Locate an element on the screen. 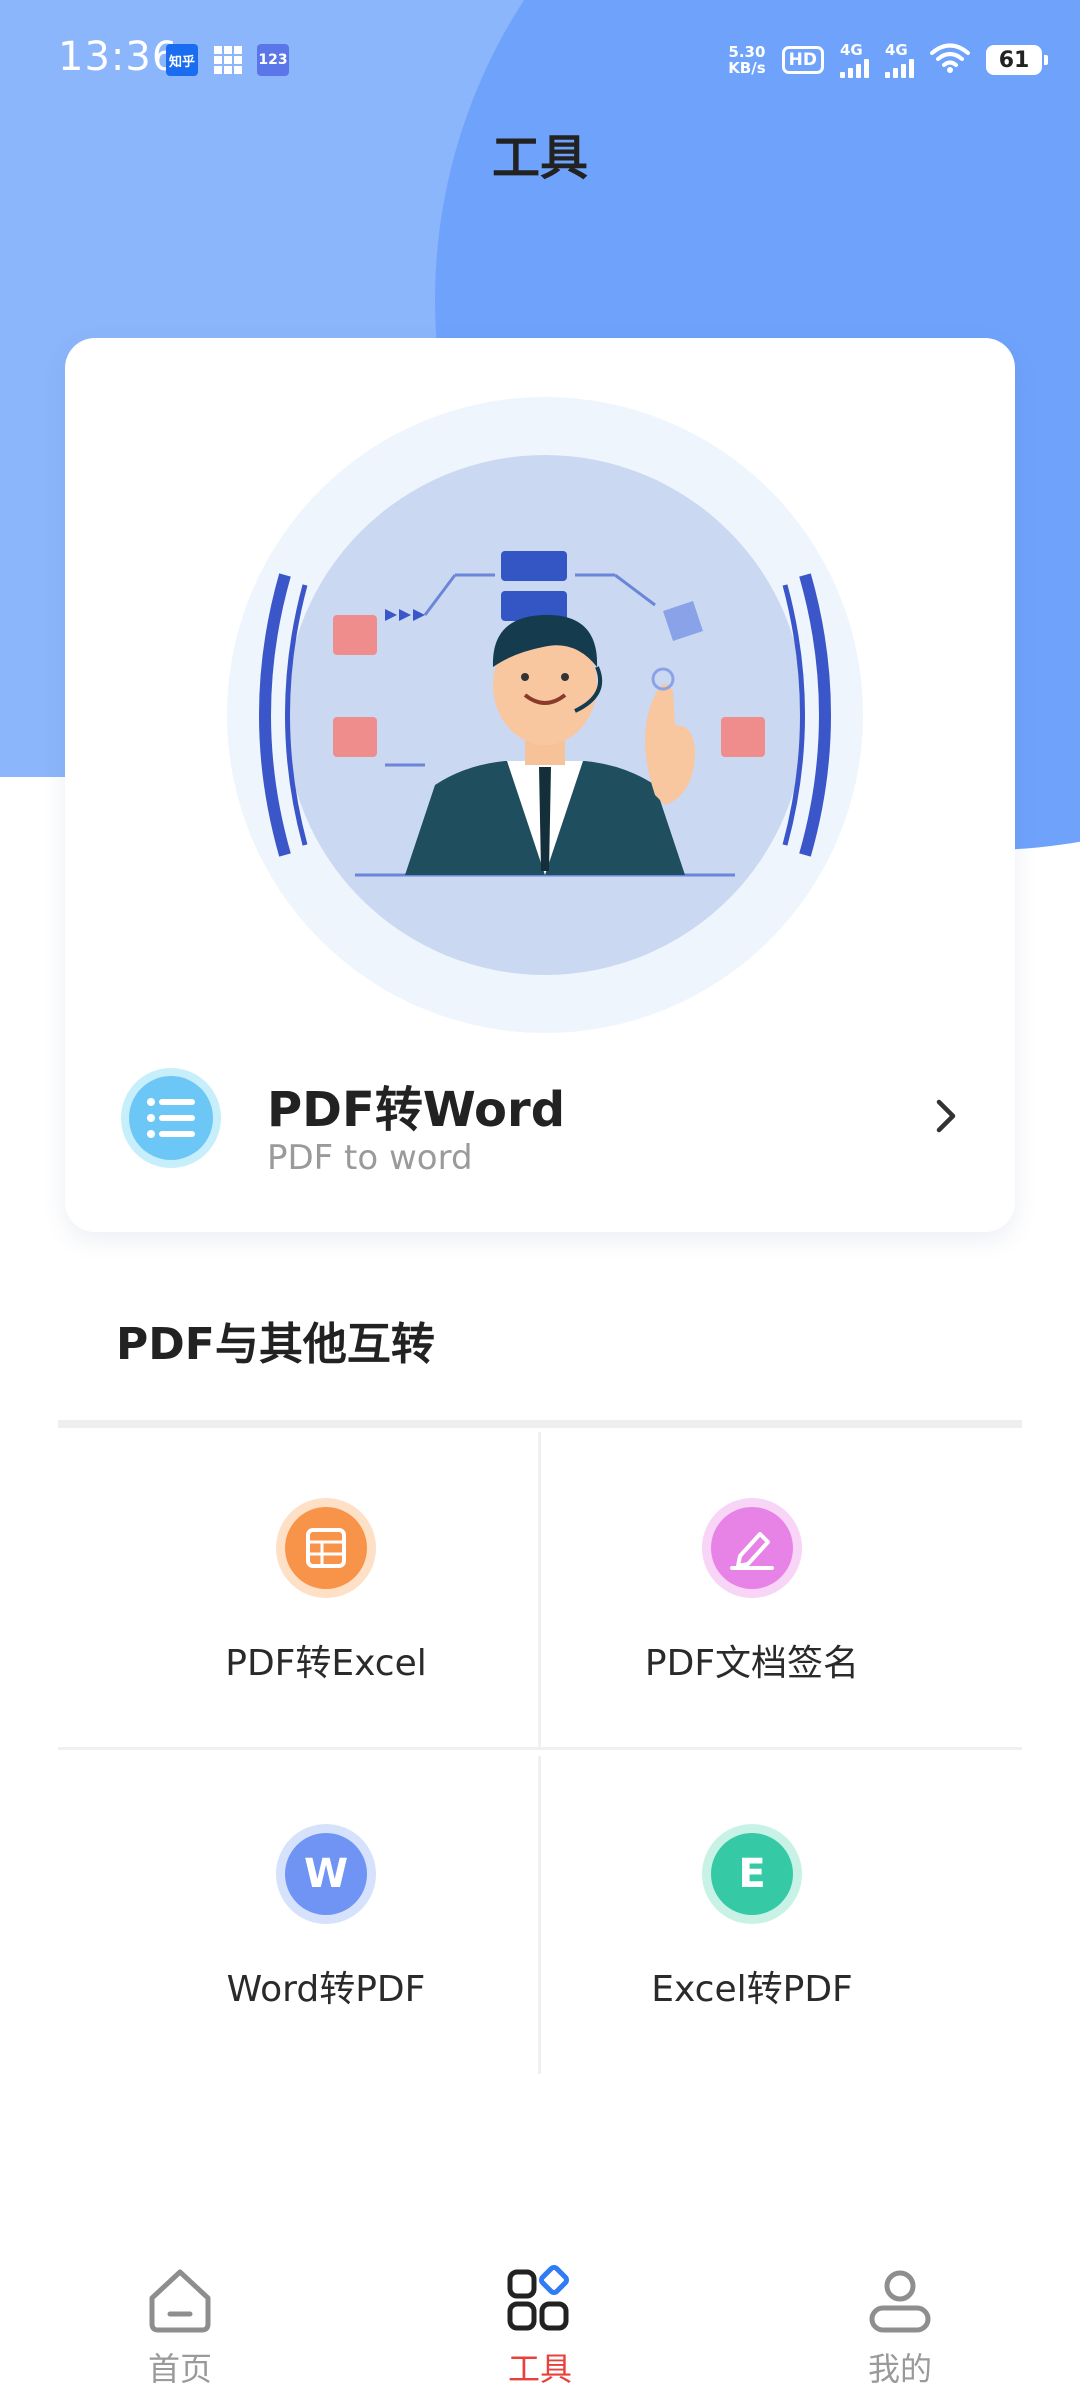  status-indicators: 5.30 KB/s HD 4G 4G 61 is located at coordinates (888, 60).